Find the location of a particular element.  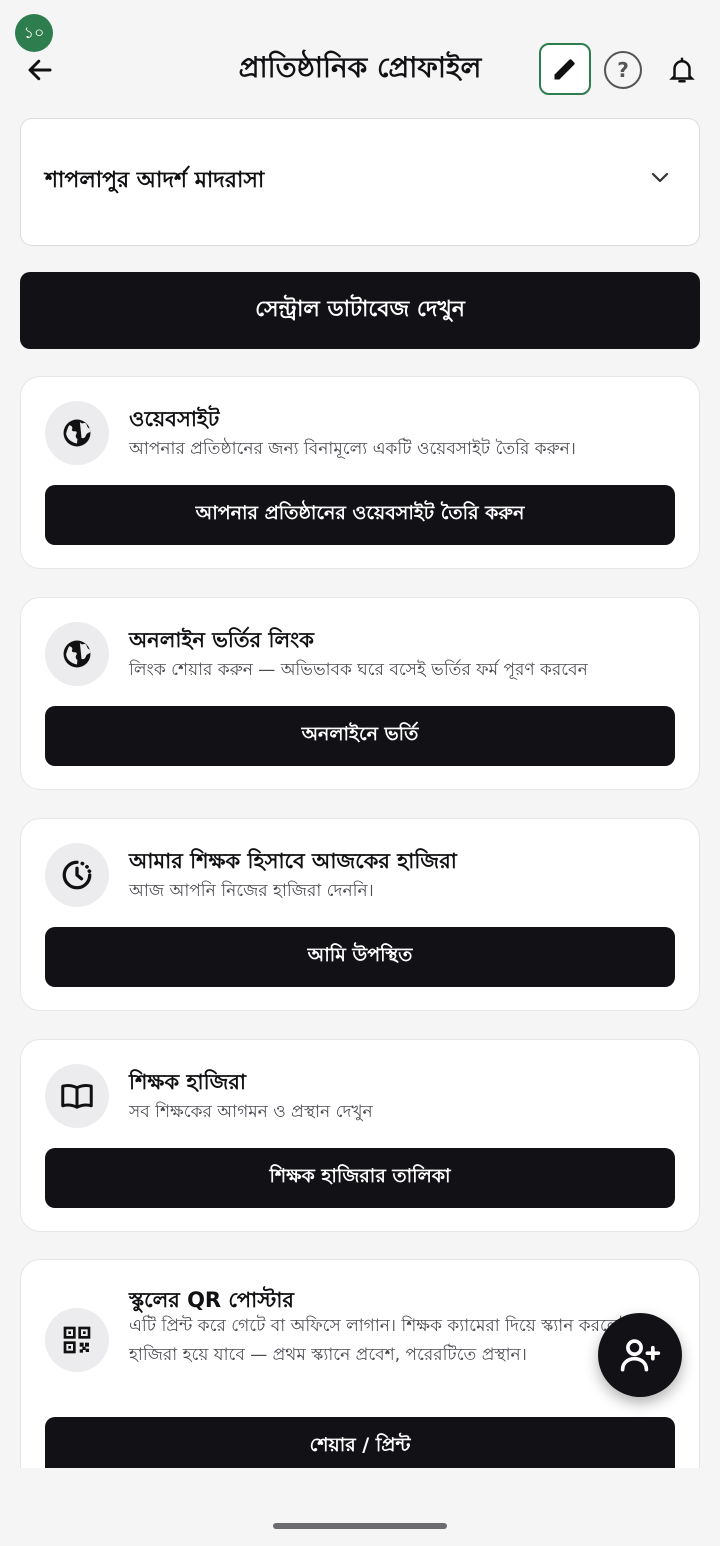

mark-present-button: আমি উপস্থিত is located at coordinates (360, 957).